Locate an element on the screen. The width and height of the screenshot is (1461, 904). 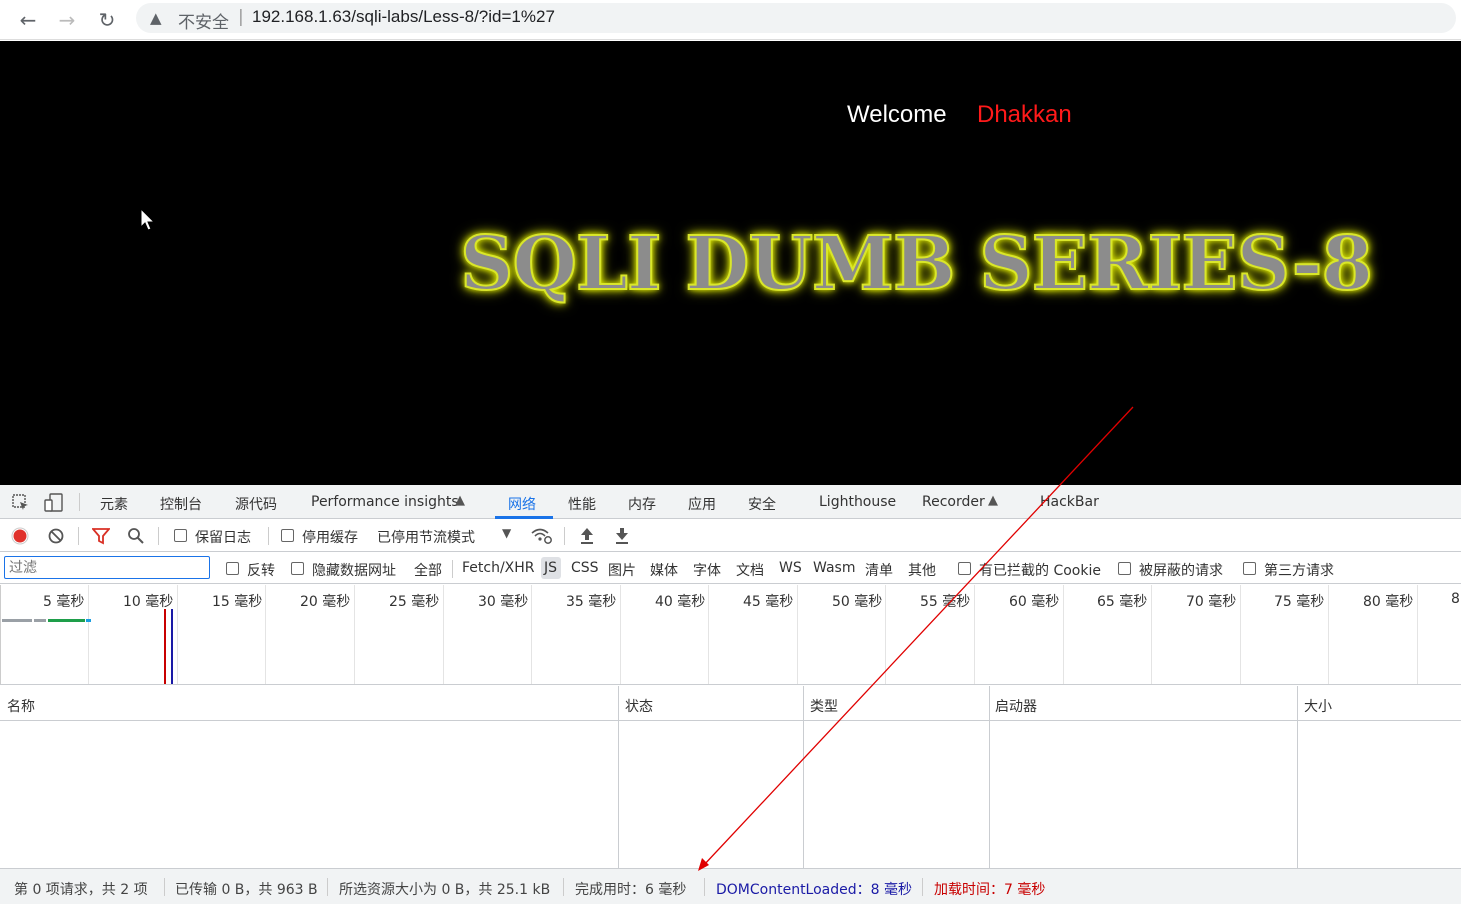
third-party-checkbox is located at coordinates (1249, 568).